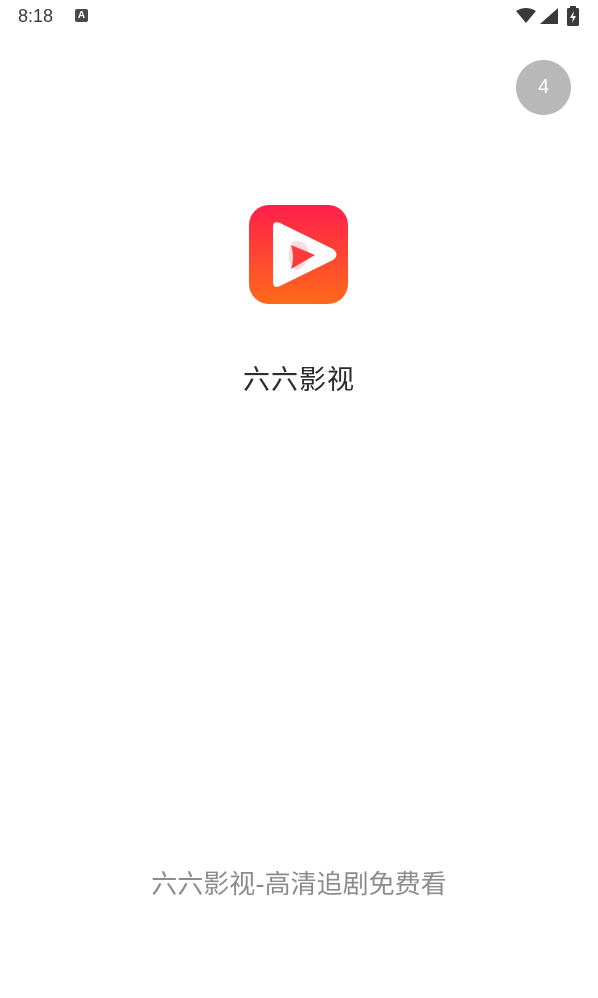 This screenshot has width=598, height=998. Describe the element at coordinates (526, 15) in the screenshot. I see `wifi-icon` at that location.